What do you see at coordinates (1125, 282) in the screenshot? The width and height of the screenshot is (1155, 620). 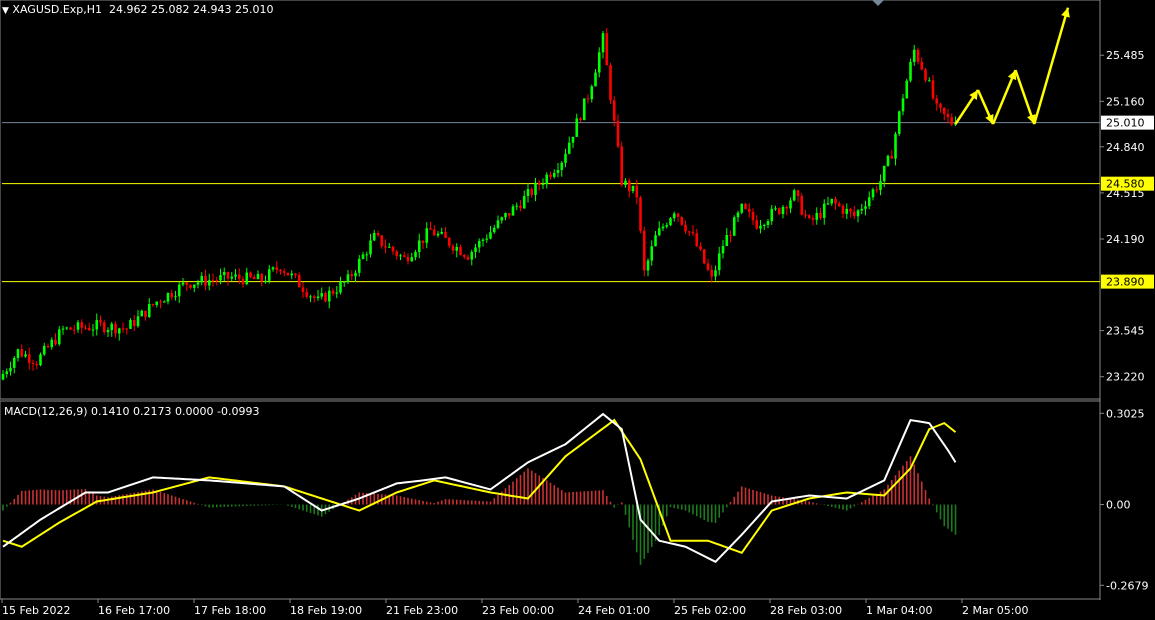 I see `level-price-label: 23.890` at bounding box center [1125, 282].